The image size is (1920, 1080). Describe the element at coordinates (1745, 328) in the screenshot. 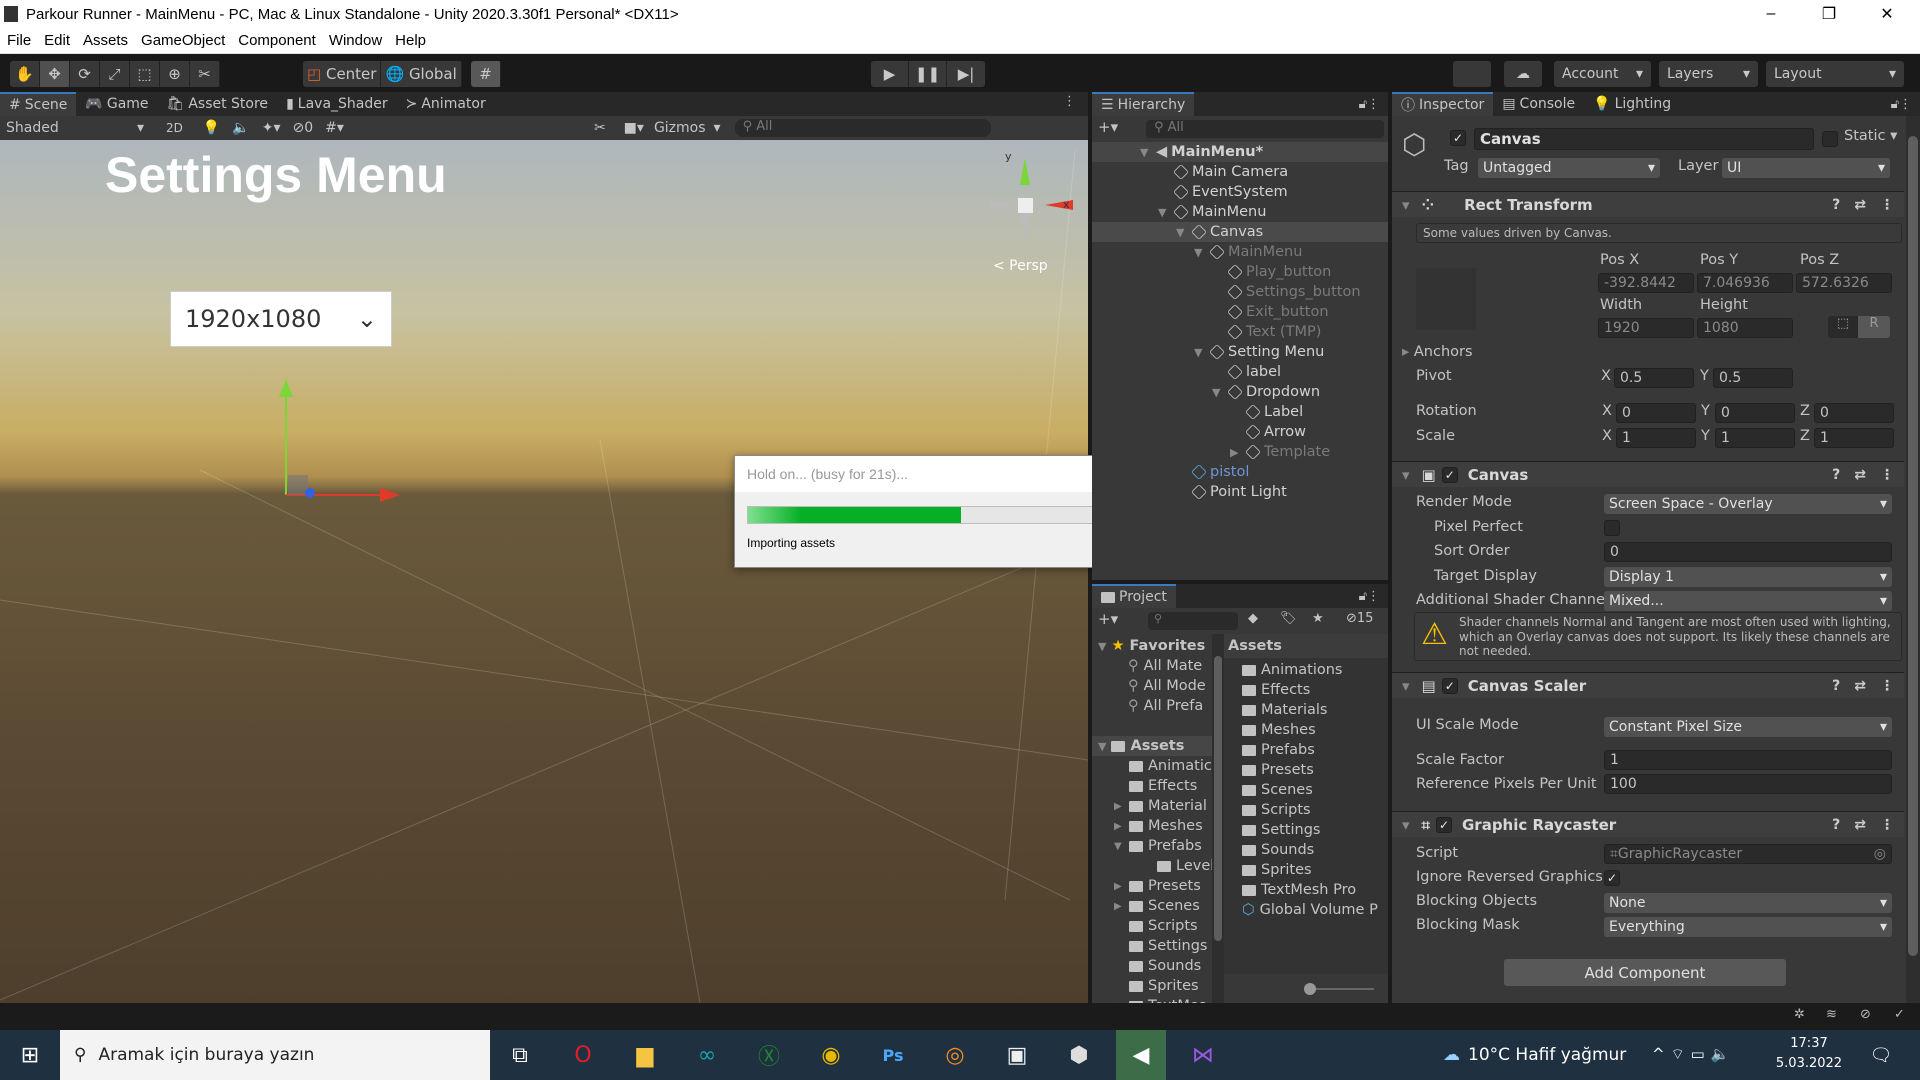

I see `height-field: 1080` at that location.